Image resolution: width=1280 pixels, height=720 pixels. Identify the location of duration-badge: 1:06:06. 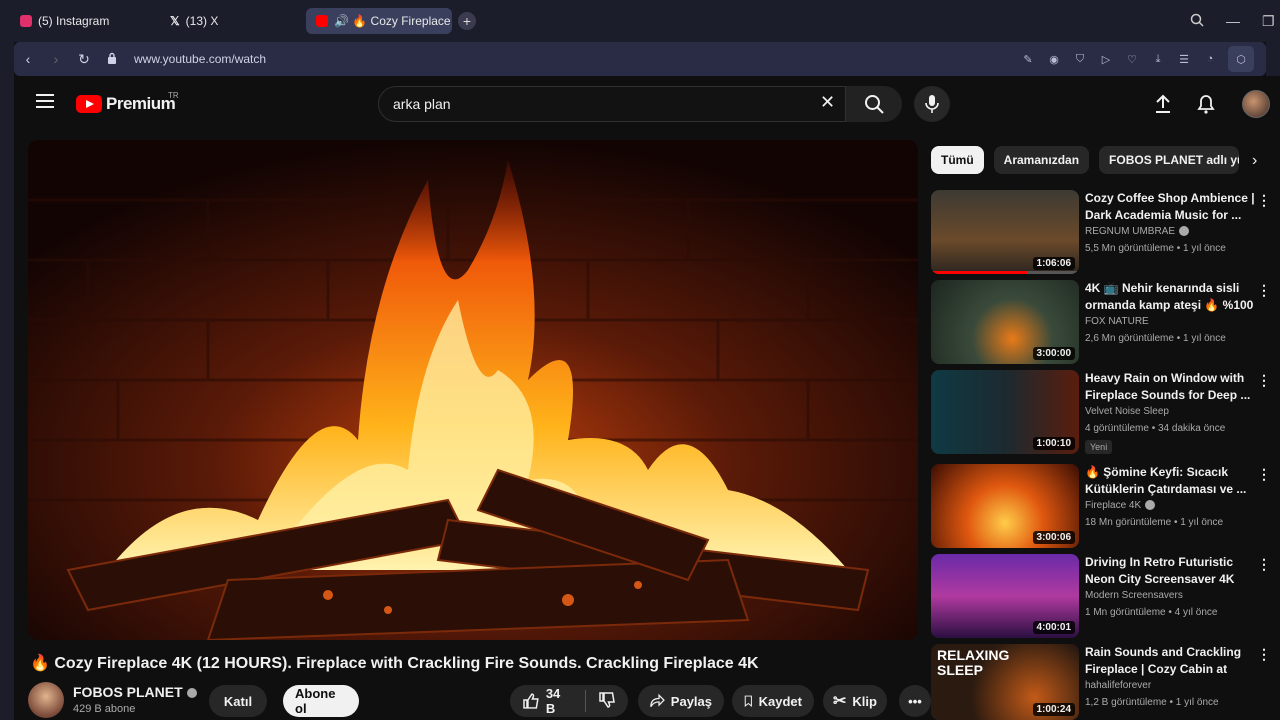
(1053, 263).